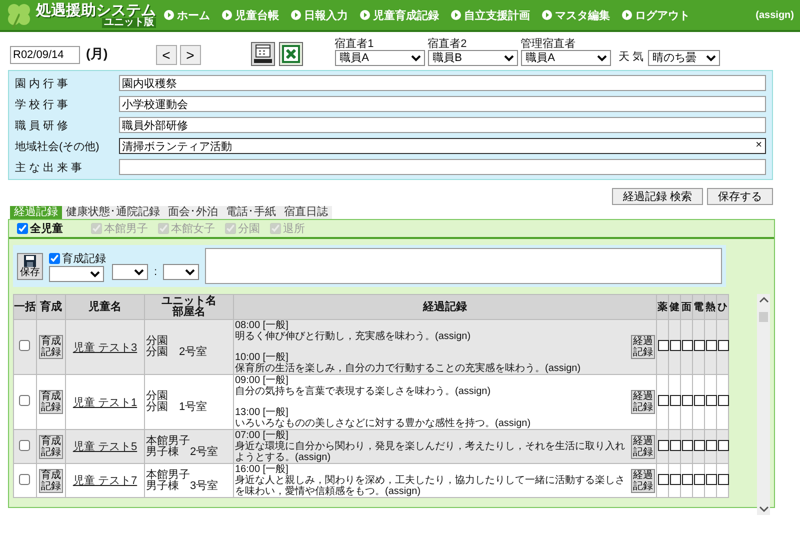  What do you see at coordinates (463, 266) in the screenshot?
I see `memo-field` at bounding box center [463, 266].